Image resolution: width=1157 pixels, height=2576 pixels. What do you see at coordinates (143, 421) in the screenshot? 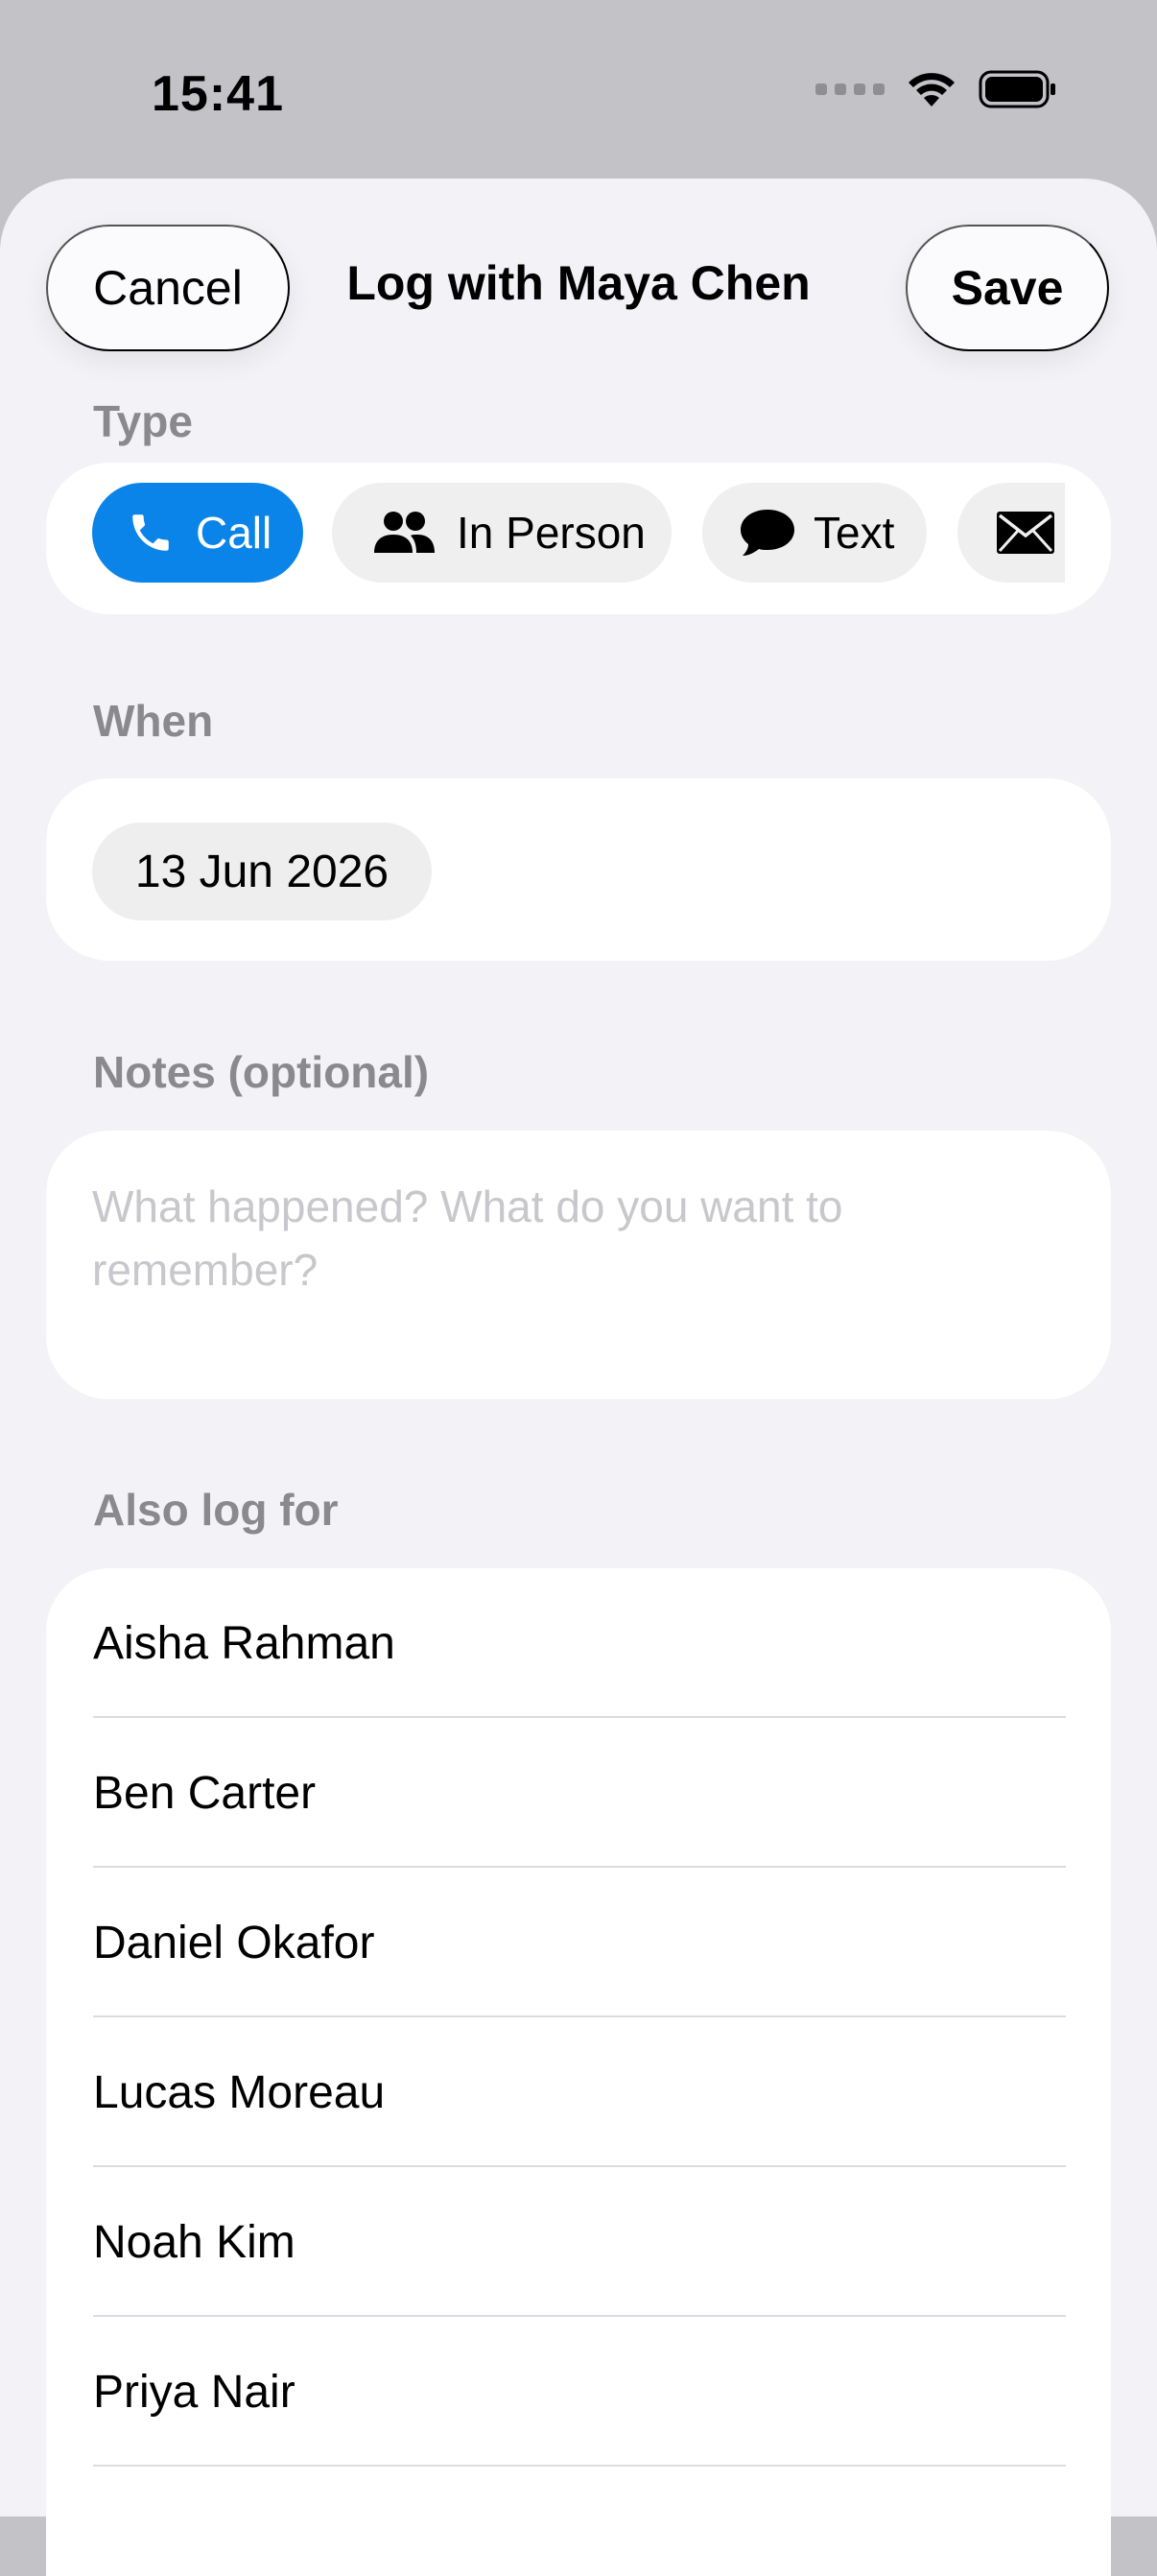
I see `type-section-label: Type` at bounding box center [143, 421].